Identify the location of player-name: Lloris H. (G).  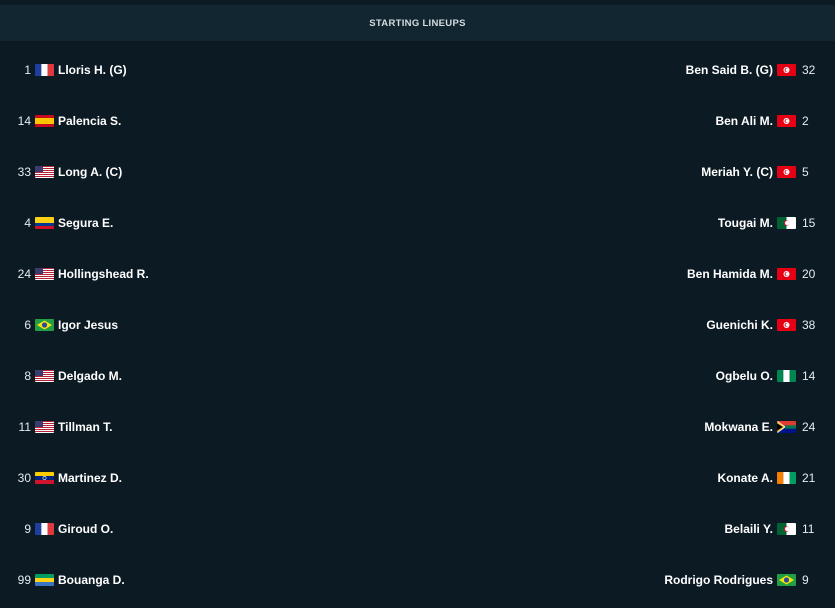
(92, 70).